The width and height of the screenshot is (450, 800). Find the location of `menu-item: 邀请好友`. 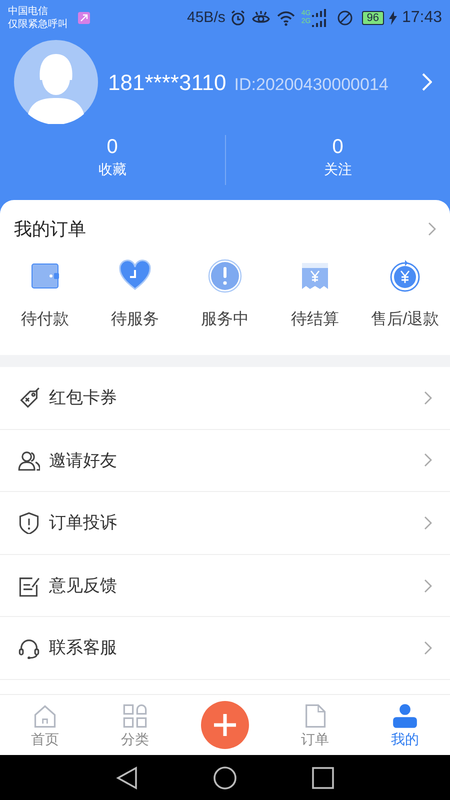

menu-item: 邀请好友 is located at coordinates (225, 461).